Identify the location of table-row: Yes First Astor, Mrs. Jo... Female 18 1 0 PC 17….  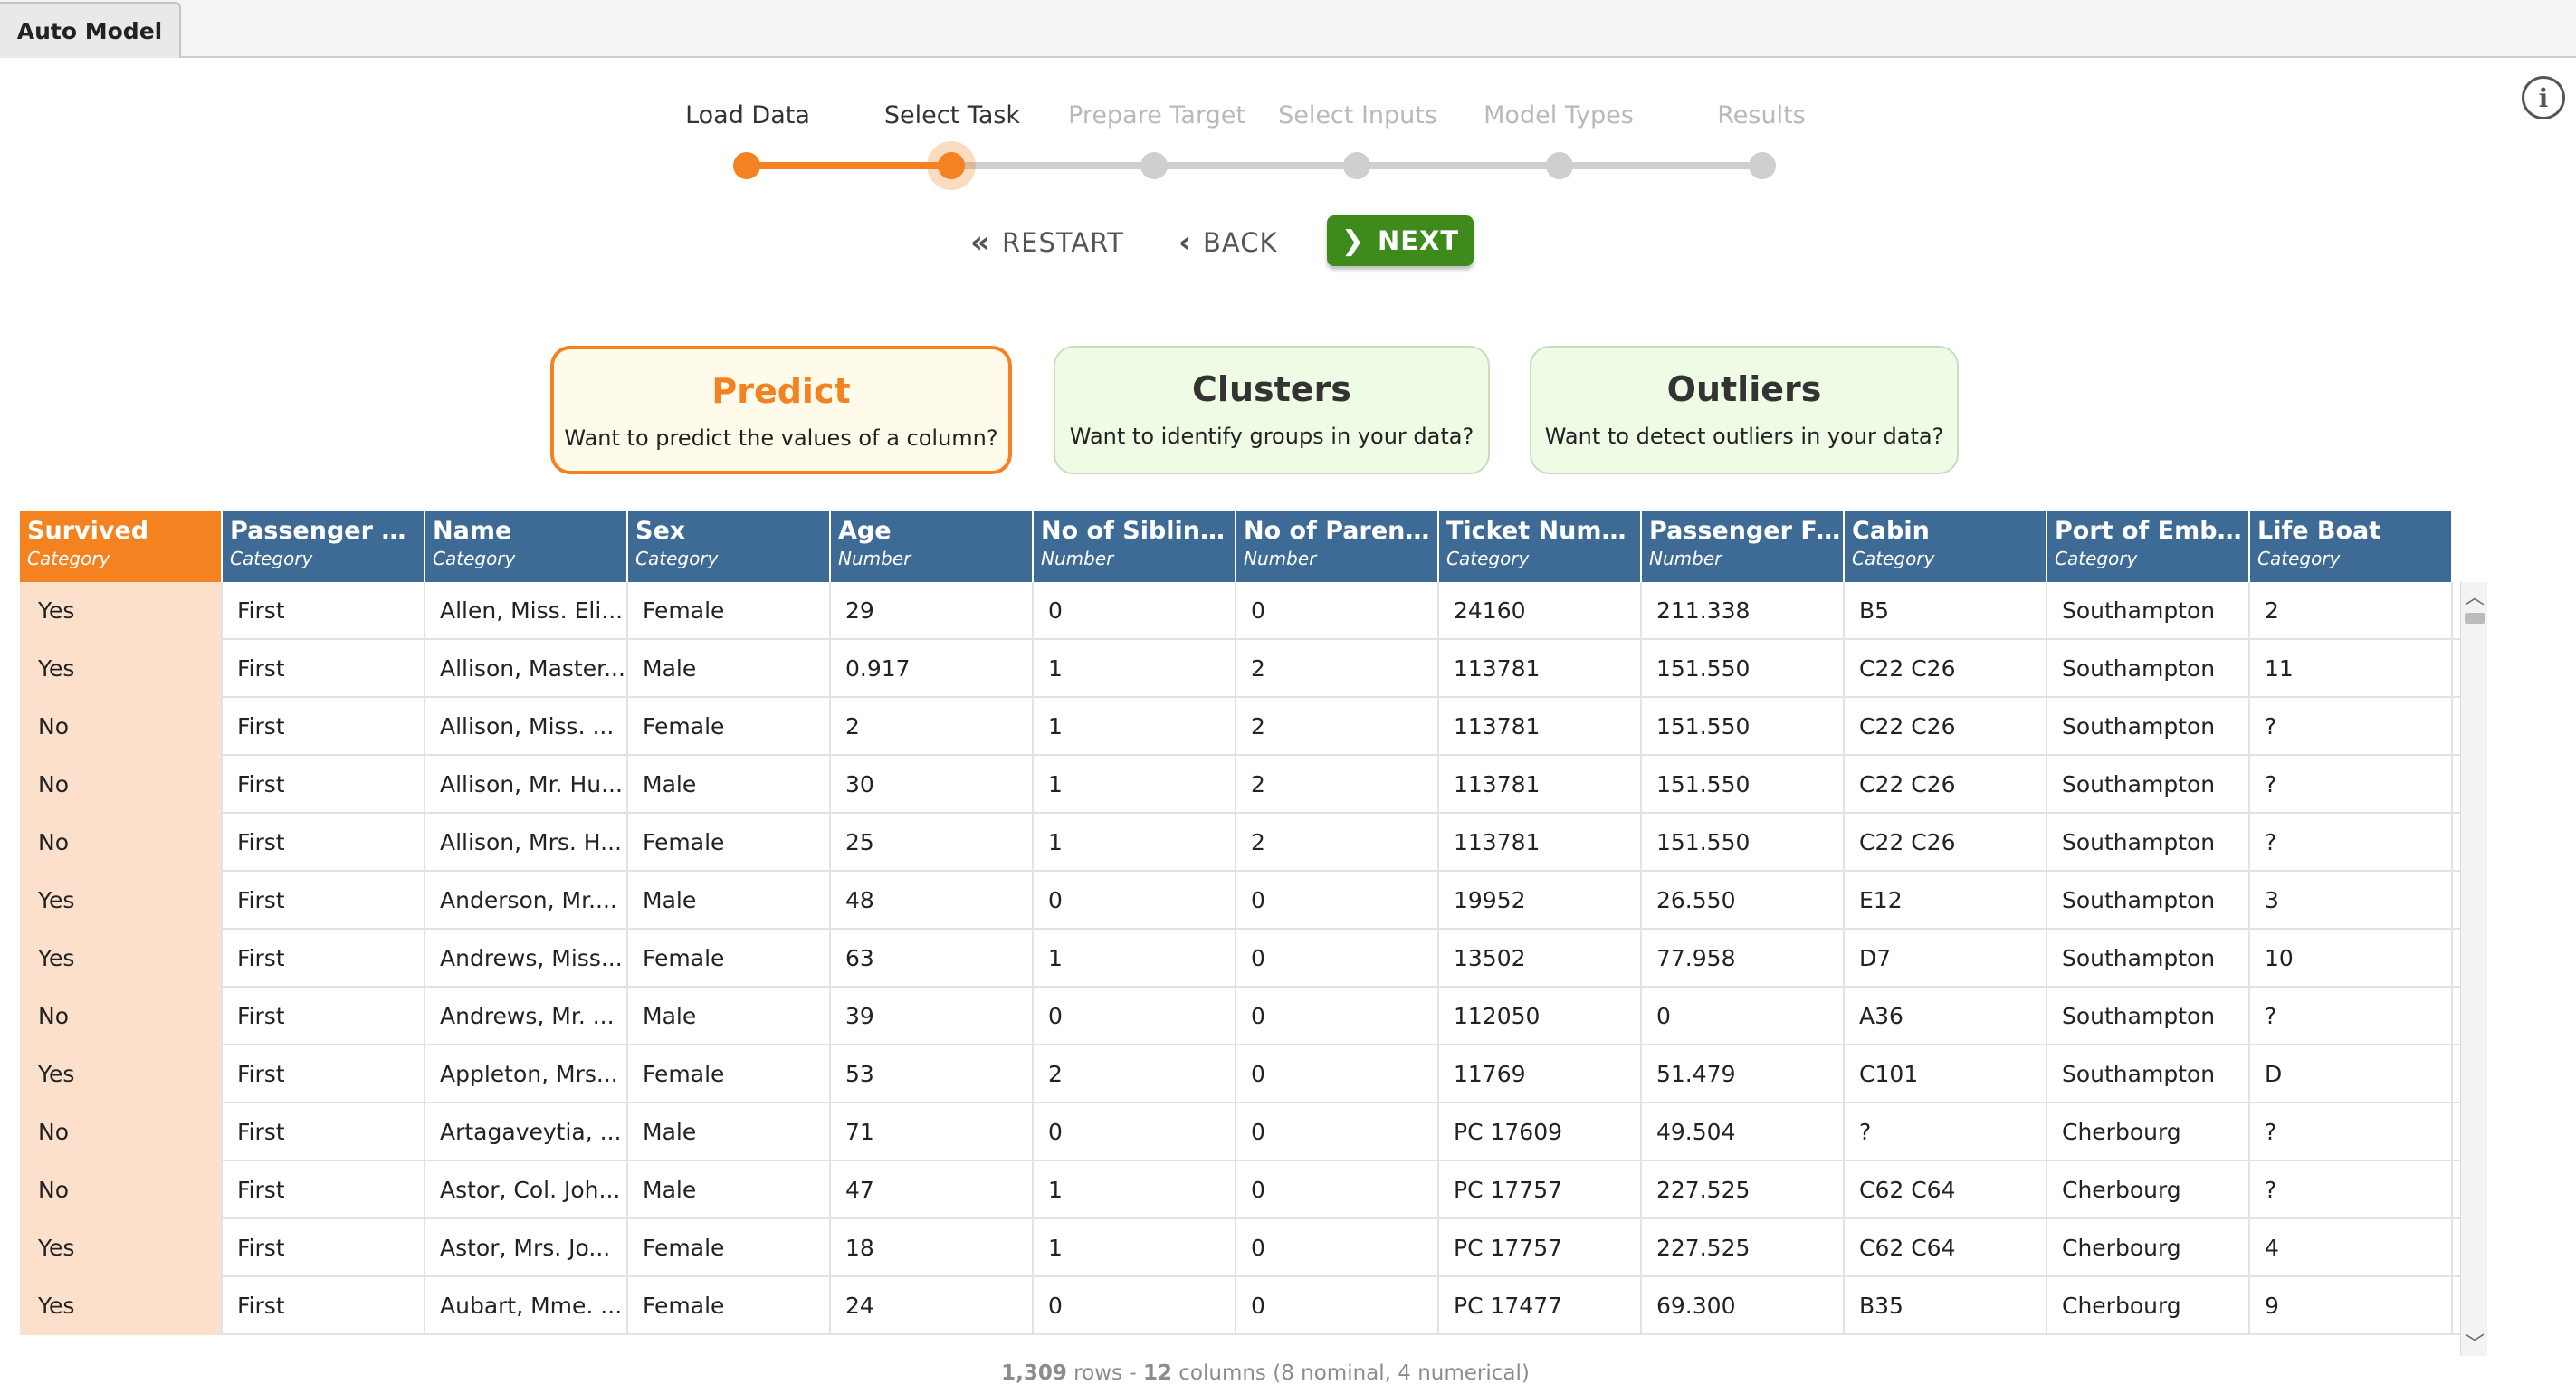
(1240, 1248).